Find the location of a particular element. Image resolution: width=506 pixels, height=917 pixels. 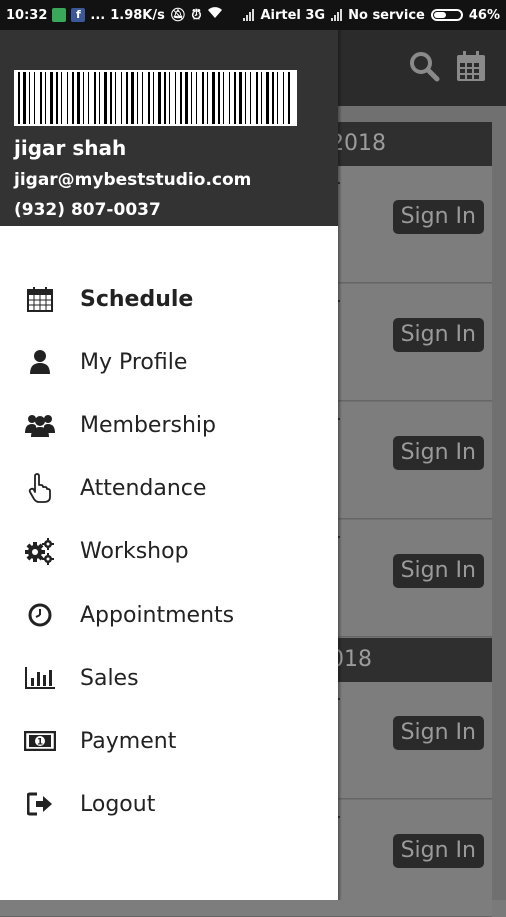

menu-label: Schedule is located at coordinates (137, 299).